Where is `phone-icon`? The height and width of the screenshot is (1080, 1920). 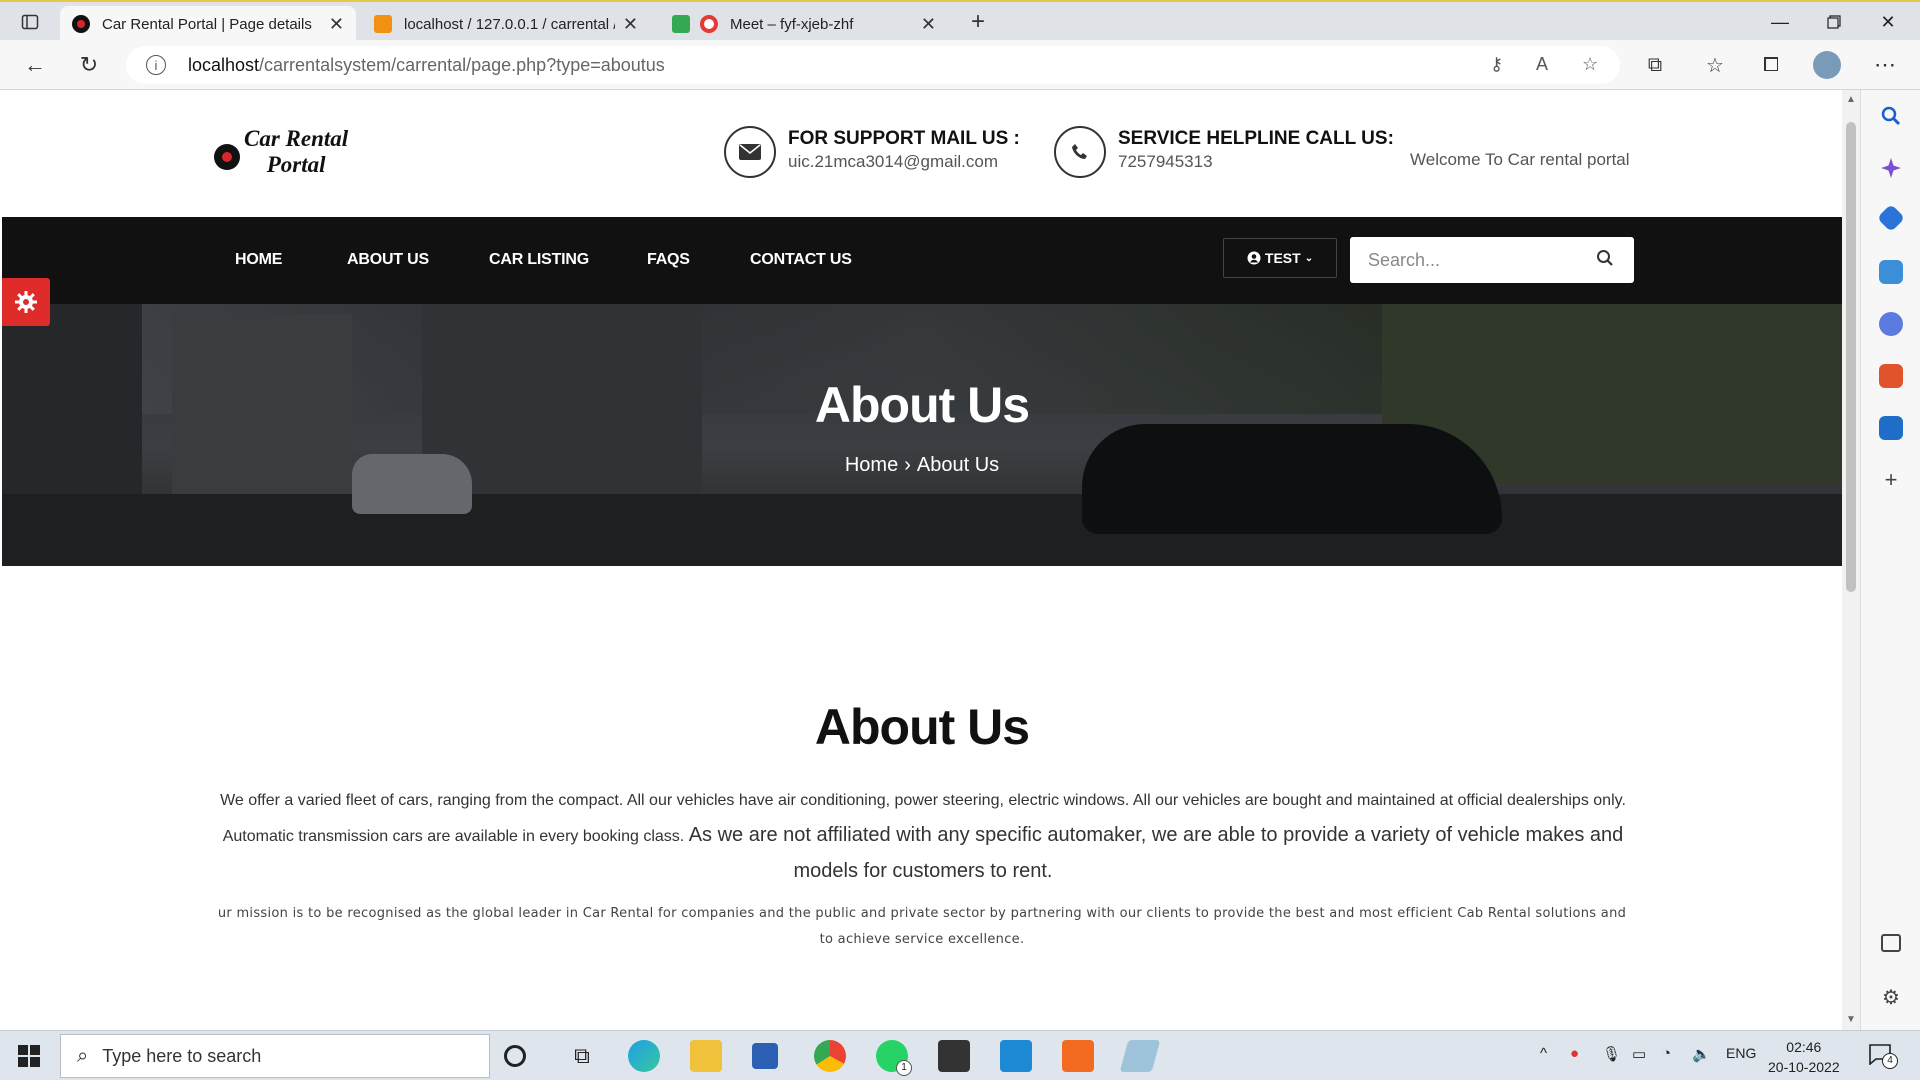 phone-icon is located at coordinates (1080, 152).